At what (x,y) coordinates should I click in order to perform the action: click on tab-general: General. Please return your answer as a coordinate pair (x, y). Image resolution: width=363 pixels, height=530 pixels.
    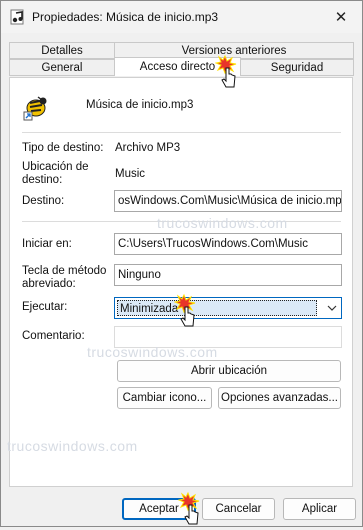
    Looking at the image, I should click on (62, 67).